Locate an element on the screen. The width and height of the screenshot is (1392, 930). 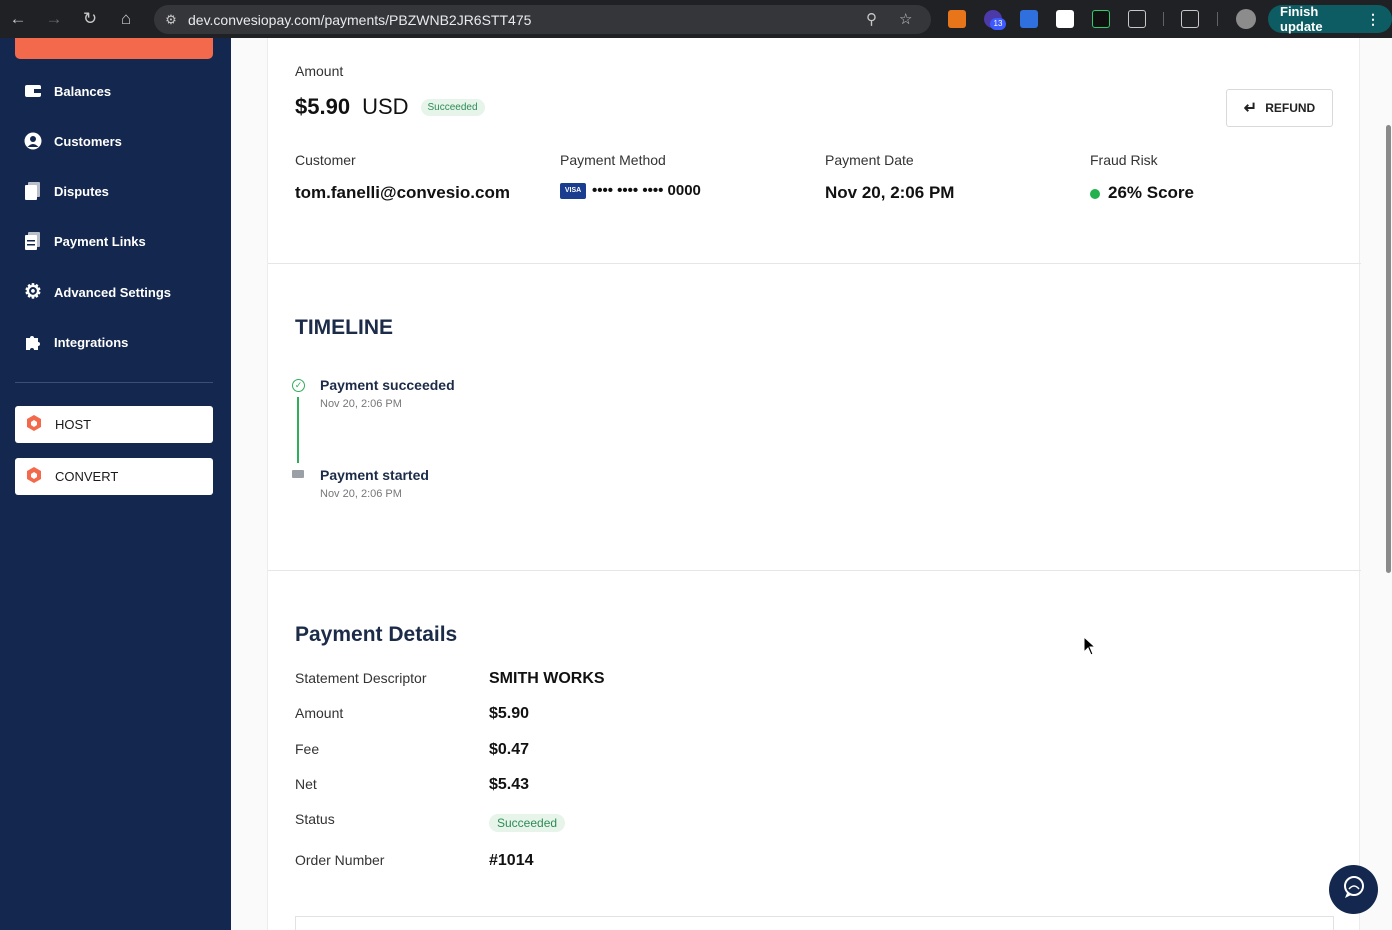
payment-details-title: Payment Details is located at coordinates (376, 634).